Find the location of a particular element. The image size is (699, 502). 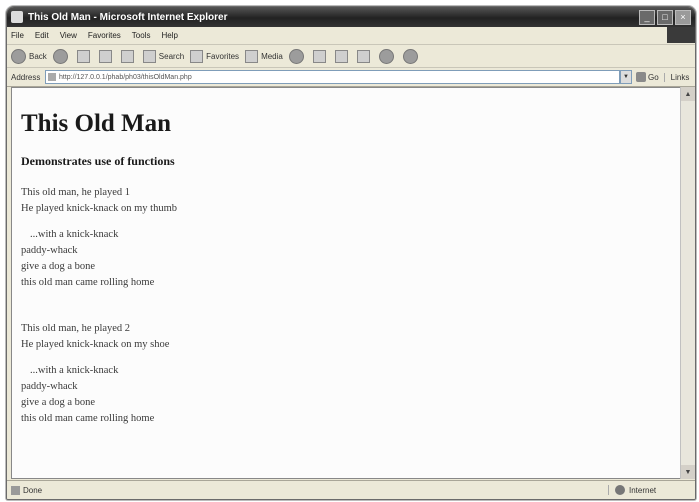

windows-logo-icon is located at coordinates (681, 35).